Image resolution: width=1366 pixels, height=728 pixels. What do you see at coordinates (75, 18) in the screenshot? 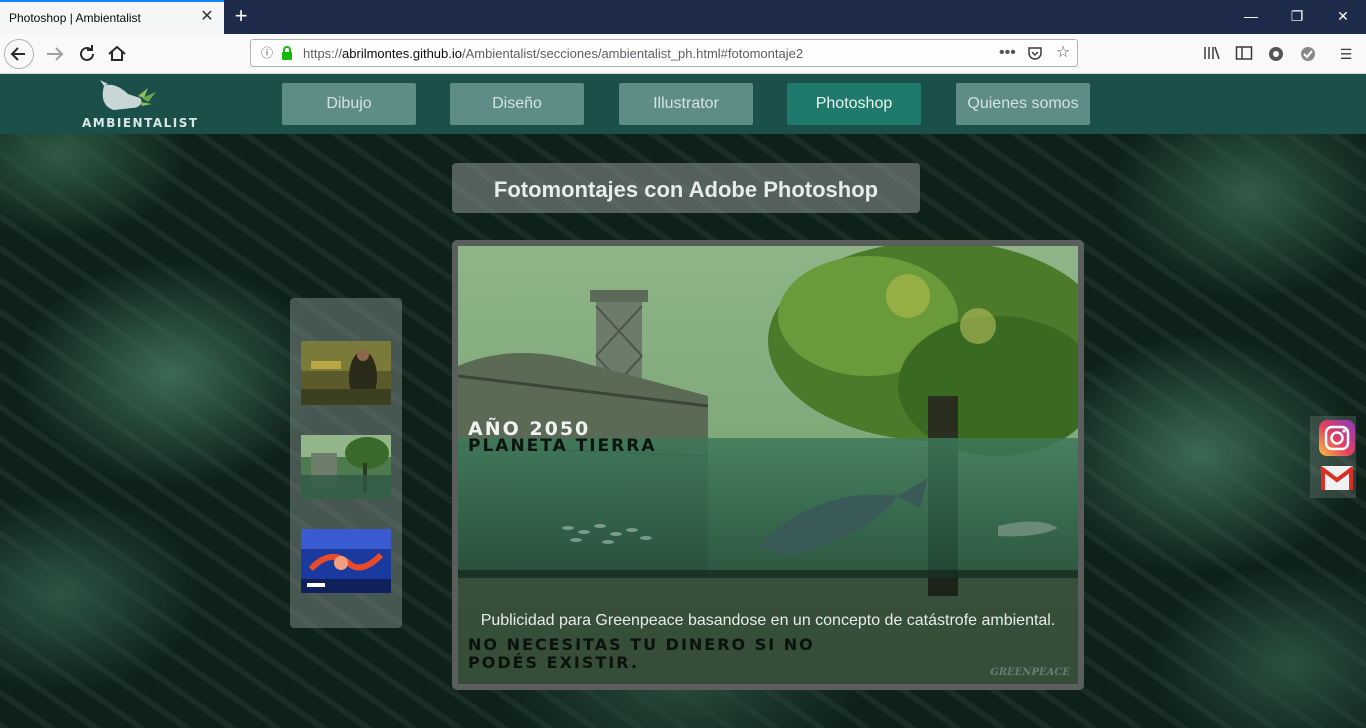
I see `tab-title: Photoshop | Ambientalist` at bounding box center [75, 18].